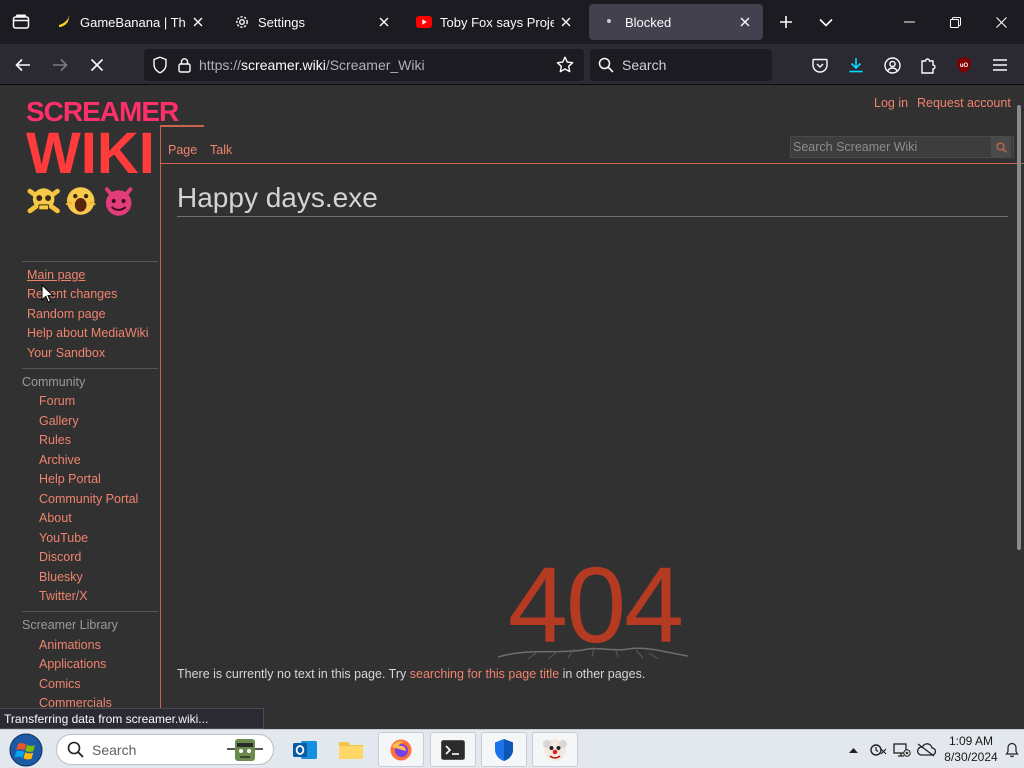 The height and width of the screenshot is (768, 1024). Describe the element at coordinates (43, 200) in the screenshot. I see `skull-emoji-icon` at that location.